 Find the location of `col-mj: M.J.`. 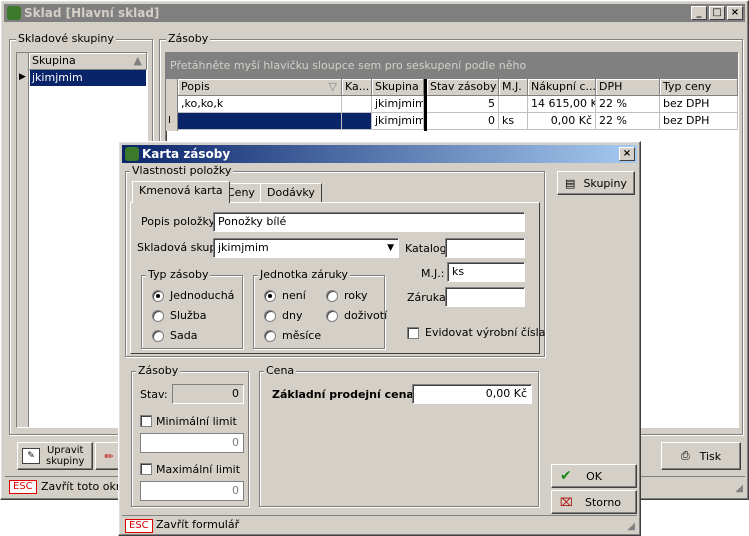

col-mj: M.J. is located at coordinates (513, 87).